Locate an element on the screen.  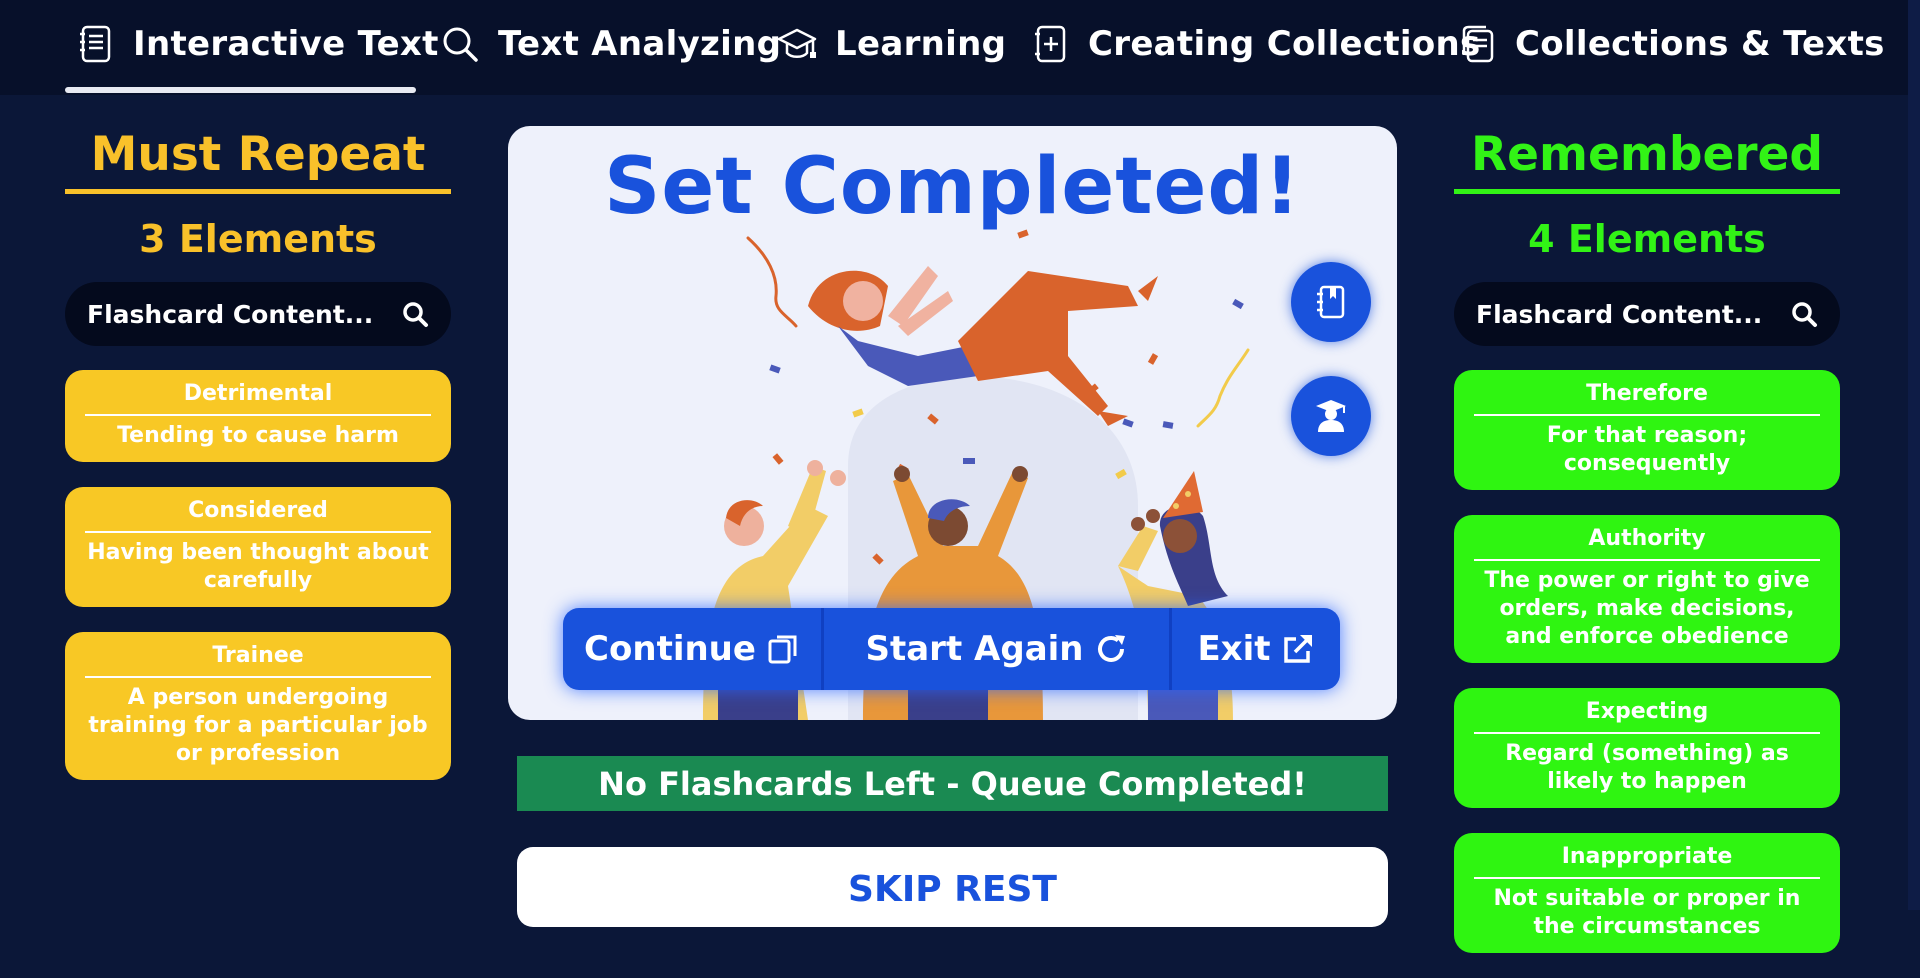
must-repeat-title: Must Repeat is located at coordinates (258, 157).